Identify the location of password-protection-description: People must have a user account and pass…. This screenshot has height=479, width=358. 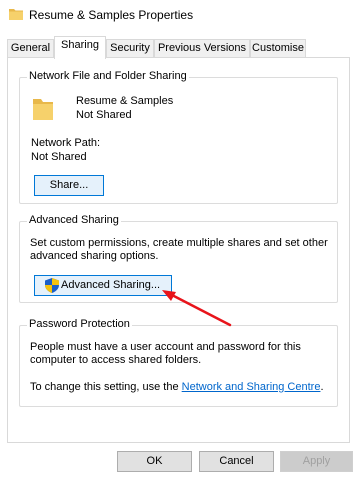
(165, 354).